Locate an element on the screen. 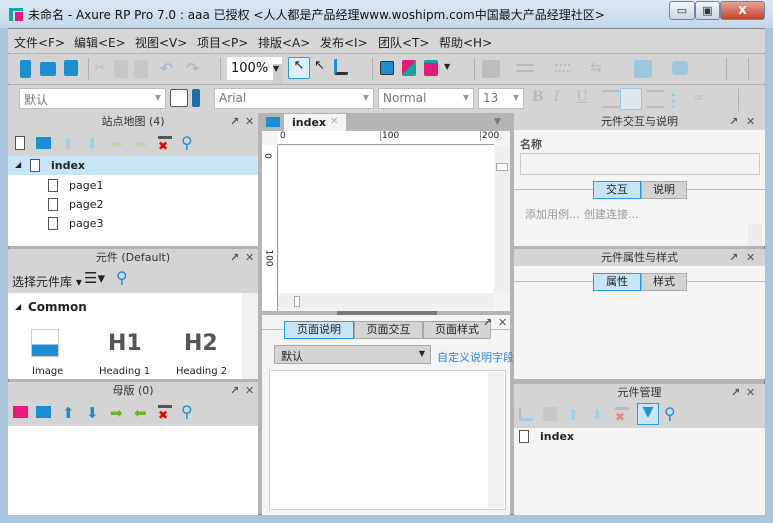  menu-project: 项目<P> is located at coordinates (222, 42).